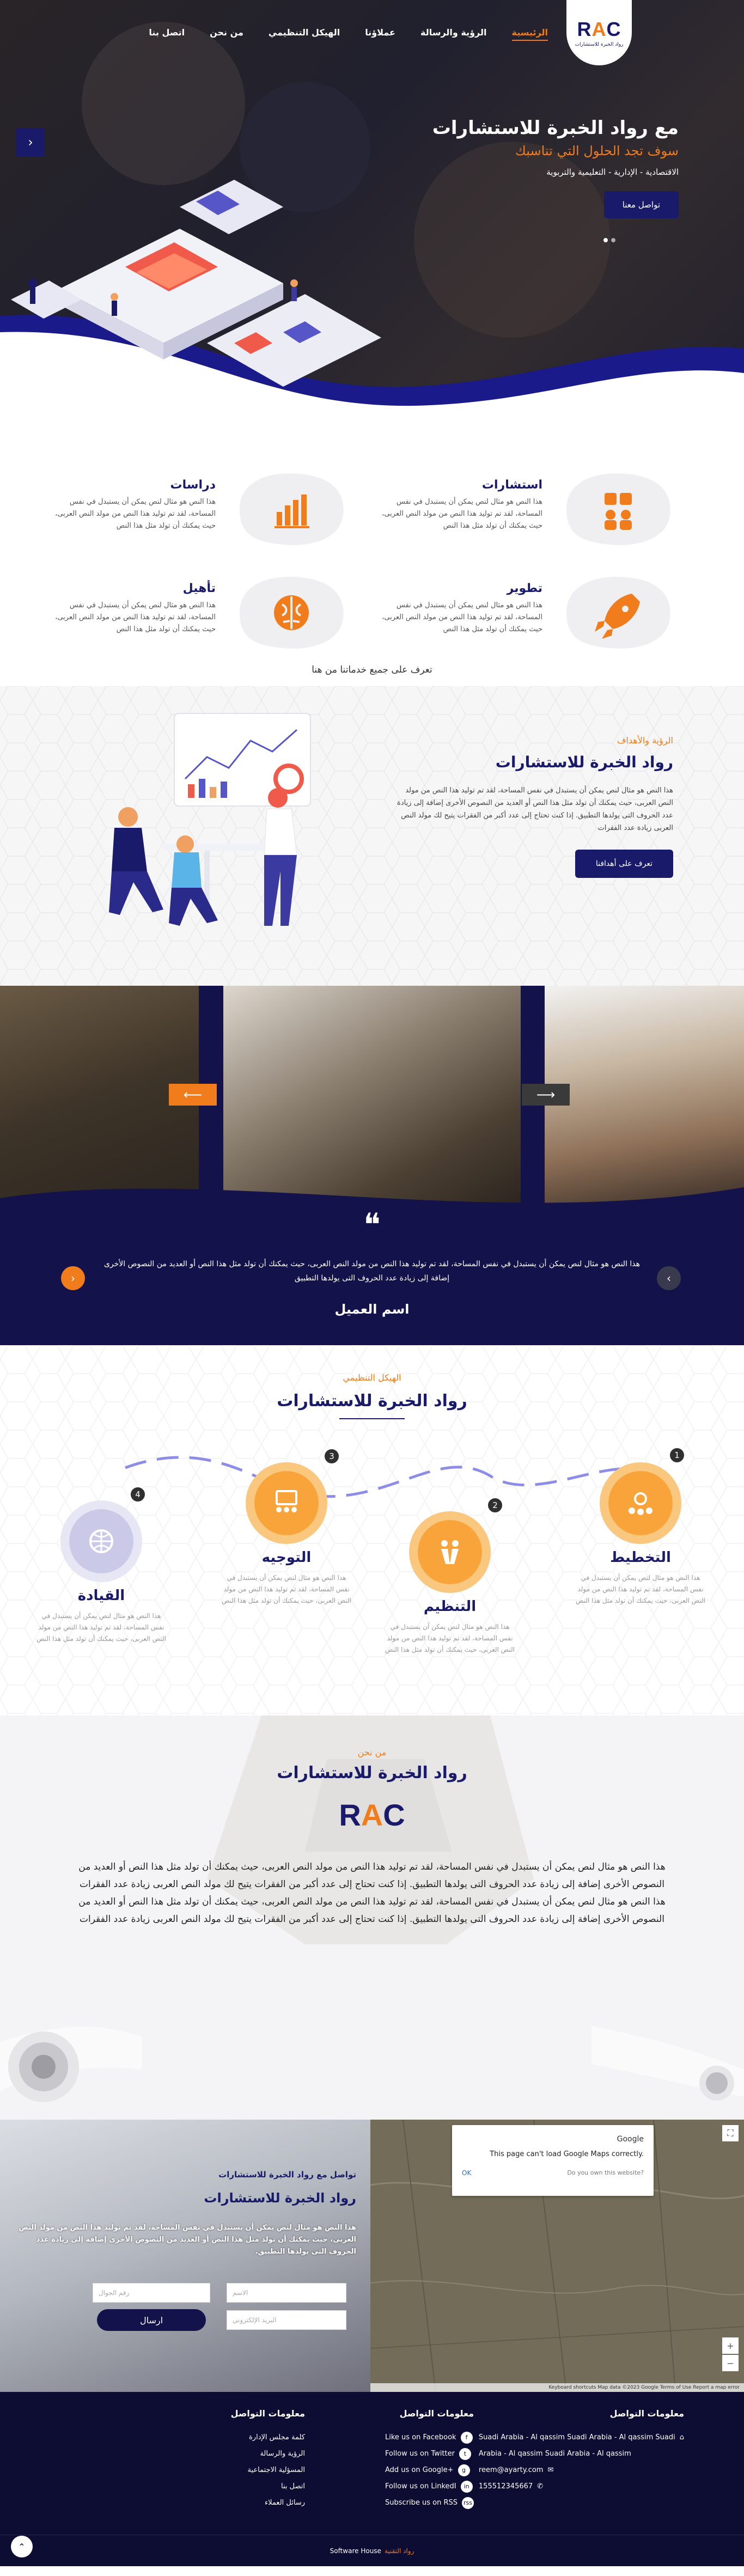 This screenshot has height=2576, width=744. What do you see at coordinates (193, 1095) in the screenshot?
I see `testimonial-prev-arrow: ⟵` at bounding box center [193, 1095].